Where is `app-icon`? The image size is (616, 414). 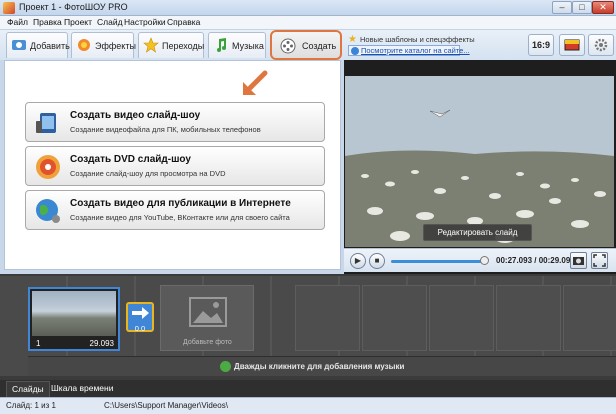 app-icon is located at coordinates (9, 8).